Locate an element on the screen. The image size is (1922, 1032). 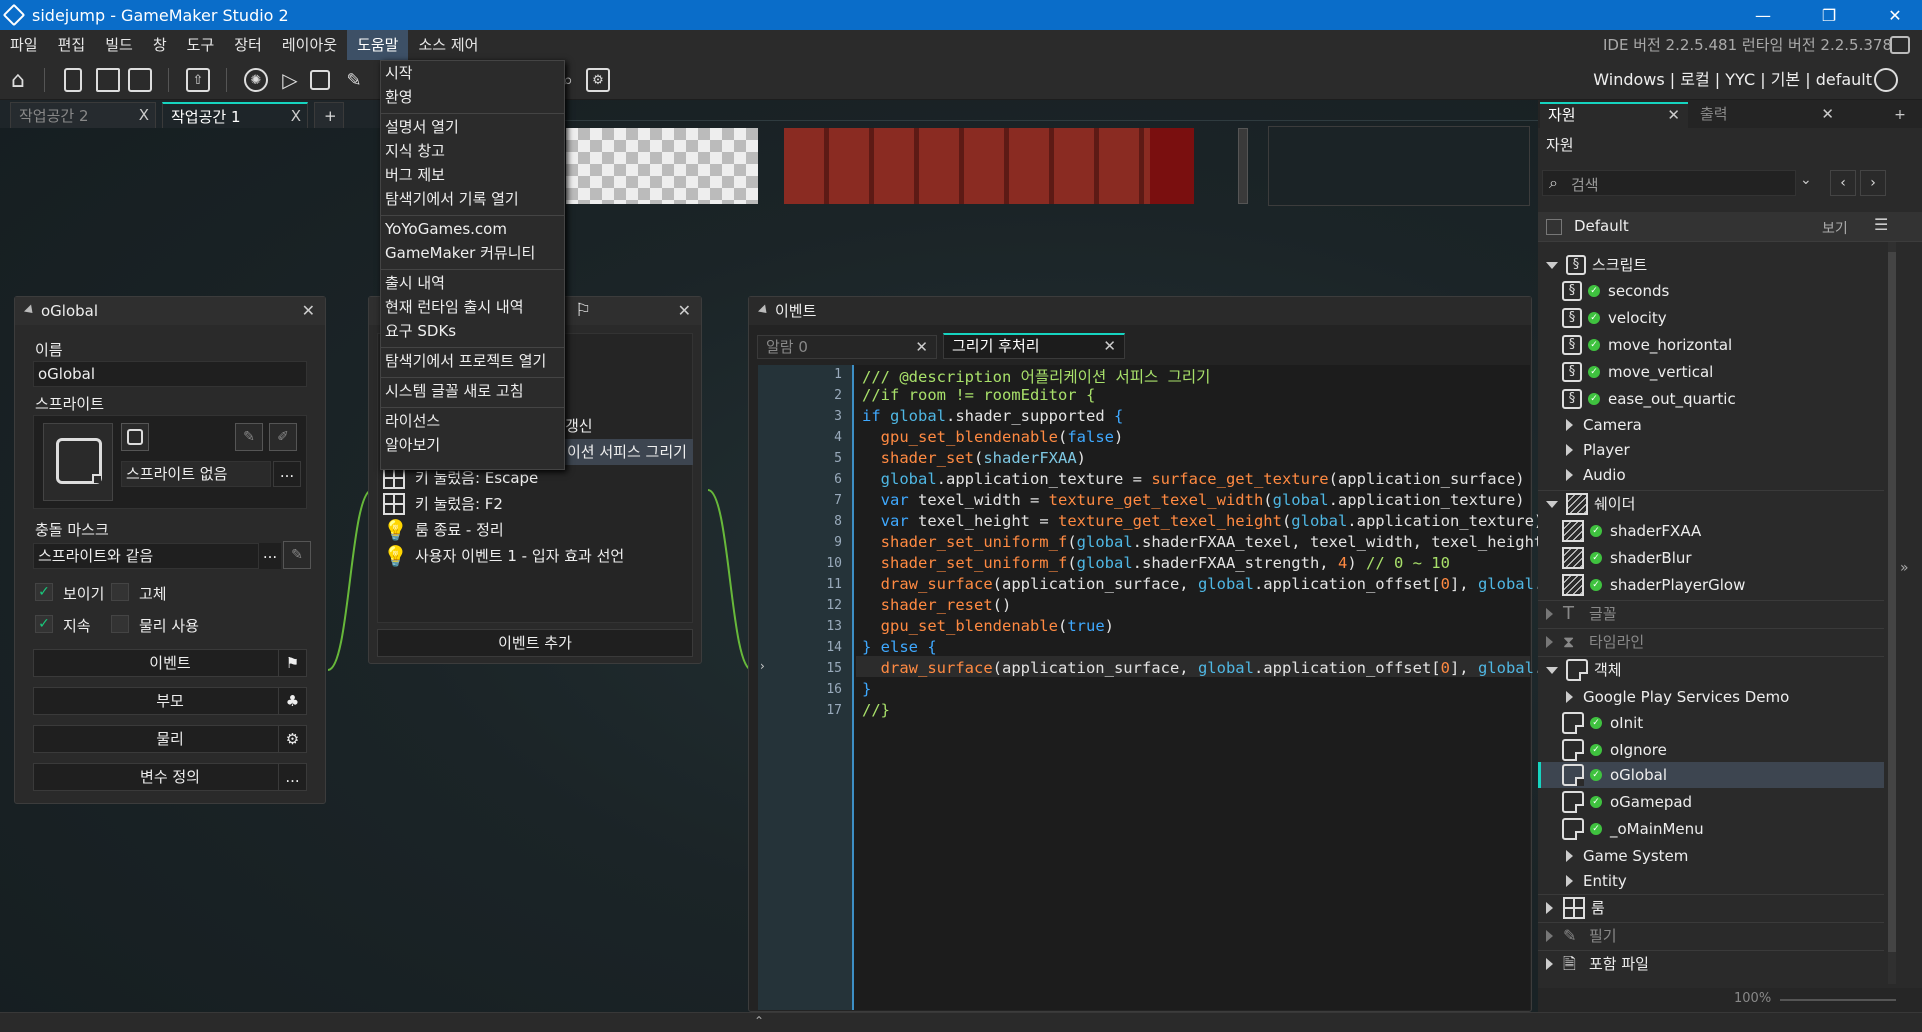
run-icon: ▷ is located at coordinates (290, 80).